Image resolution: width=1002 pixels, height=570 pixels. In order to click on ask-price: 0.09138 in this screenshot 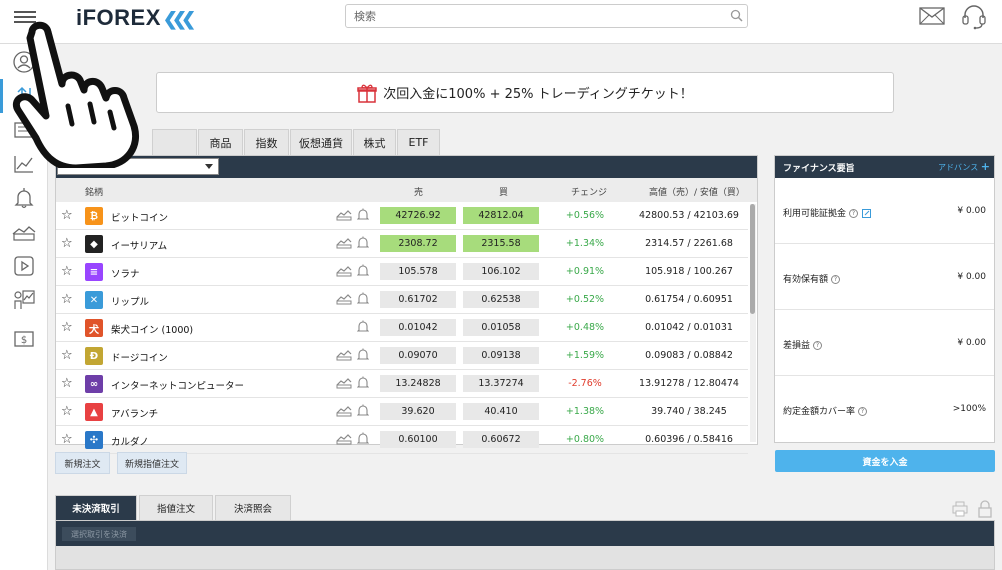, I will do `click(501, 355)`.